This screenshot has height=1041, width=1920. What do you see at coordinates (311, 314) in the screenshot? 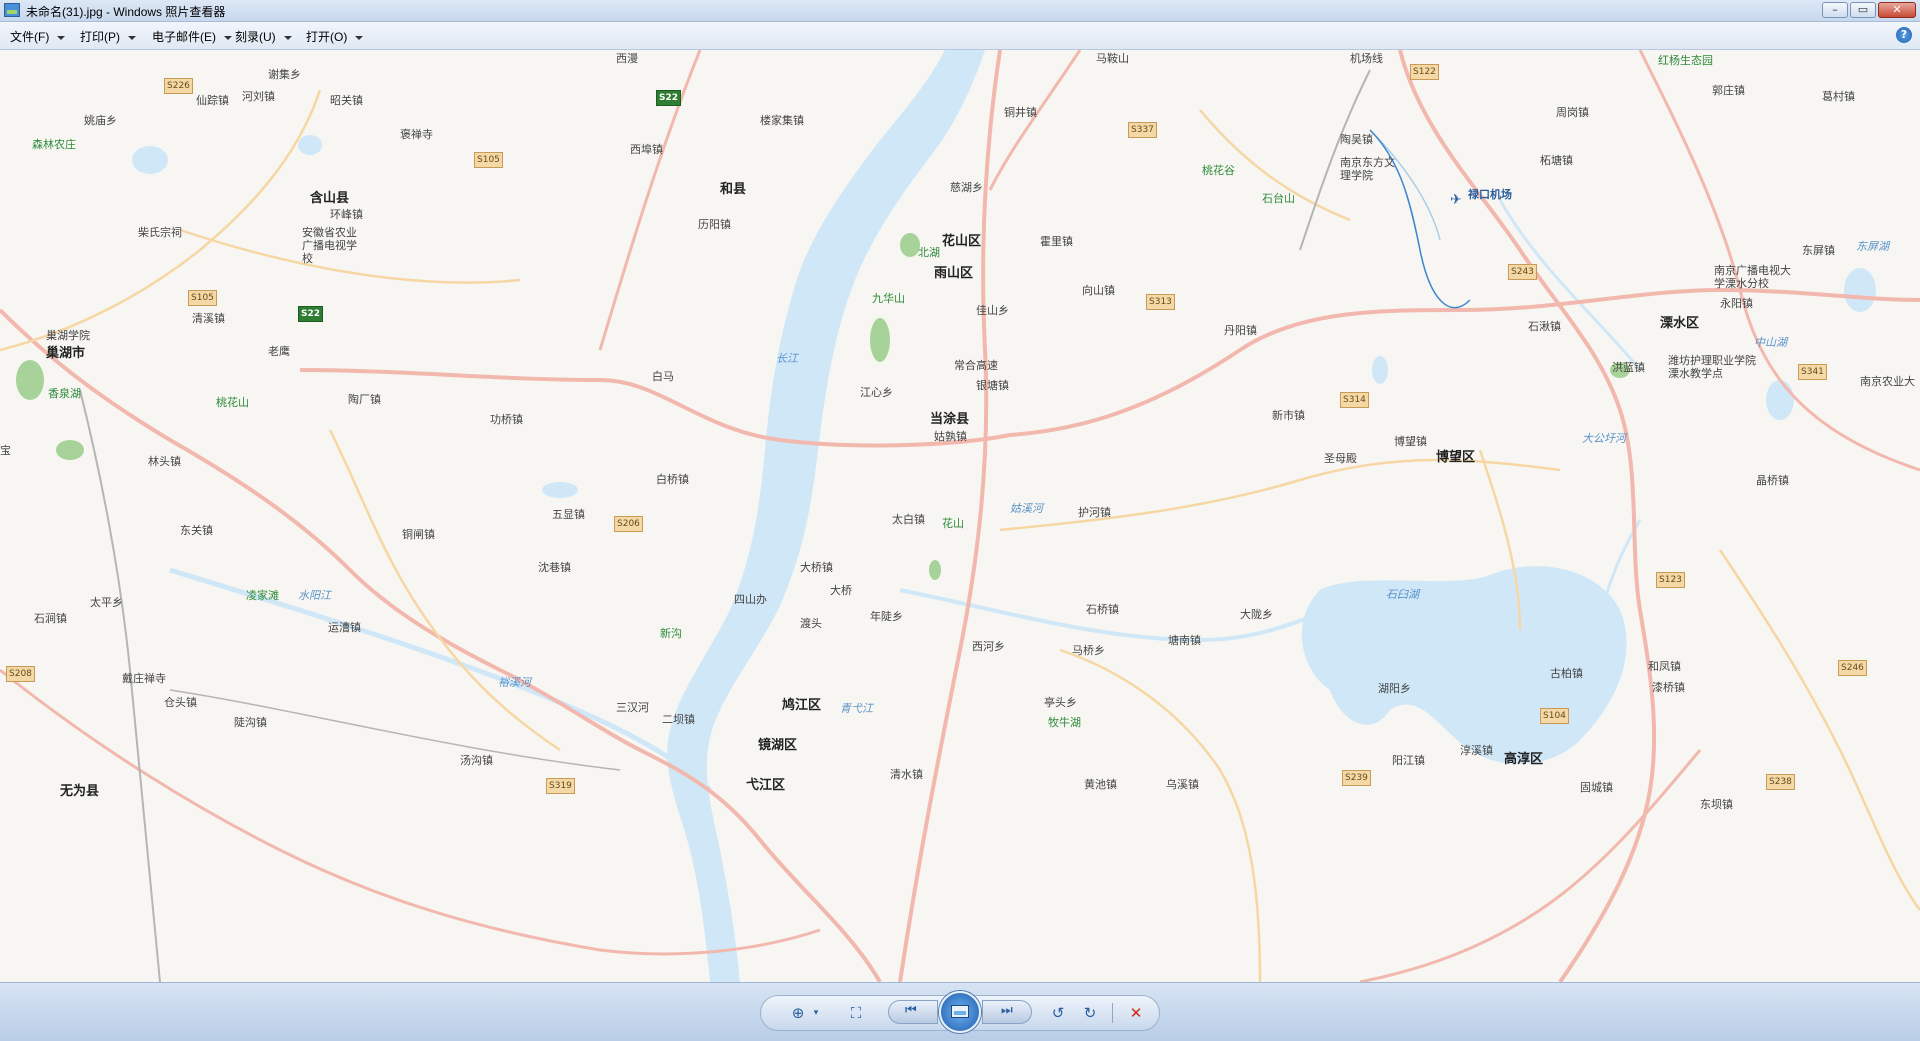
I see `road-shield: S22` at bounding box center [311, 314].